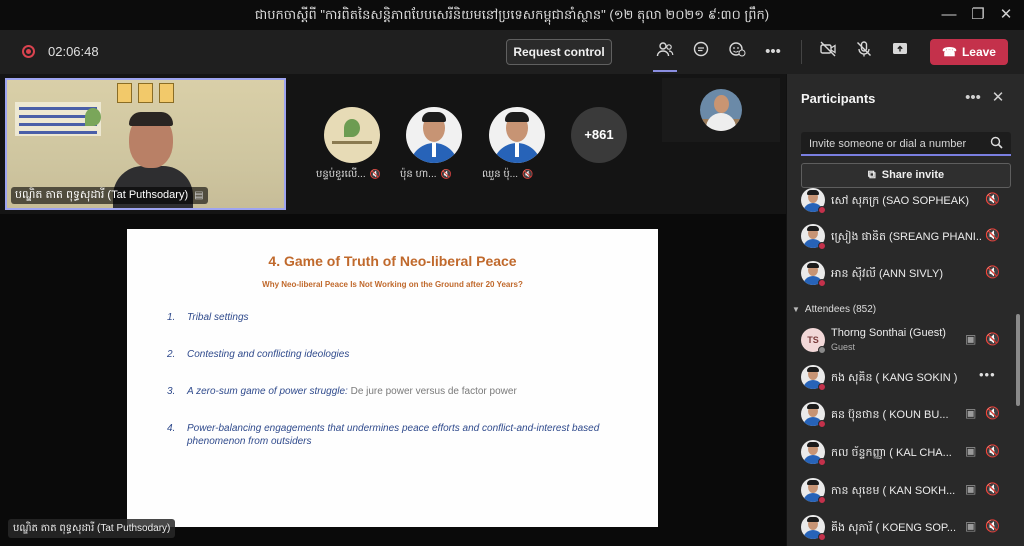  Describe the element at coordinates (978, 15) in the screenshot. I see `restore-icon: ❐` at that location.